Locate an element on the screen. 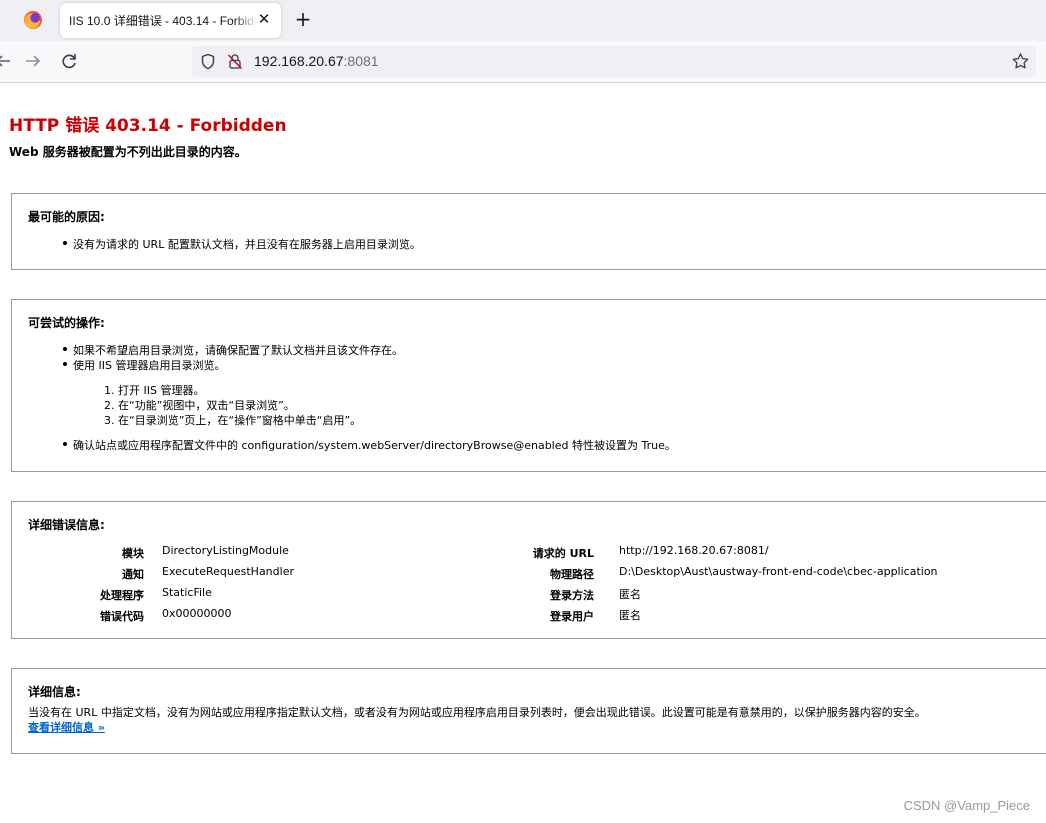 Image resolution: width=1046 pixels, height=823 pixels. tab-title: IIS 10.0 详细错误 - 403.14 - Forbidden is located at coordinates (163, 21).